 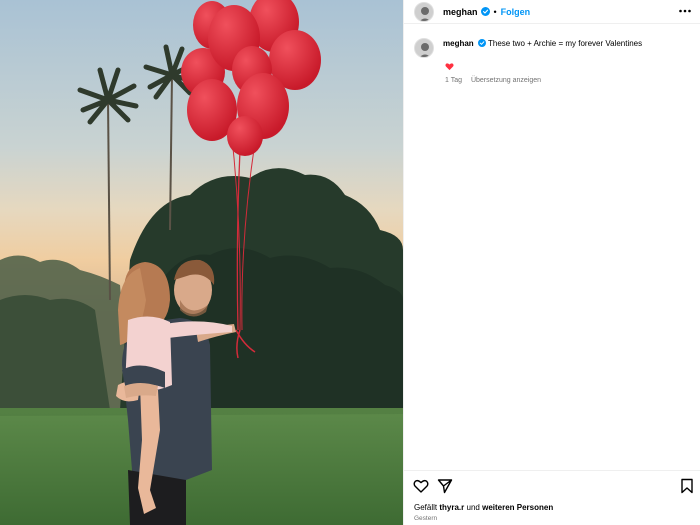 What do you see at coordinates (517, 507) in the screenshot?
I see `likes-others: weiteren Personen` at bounding box center [517, 507].